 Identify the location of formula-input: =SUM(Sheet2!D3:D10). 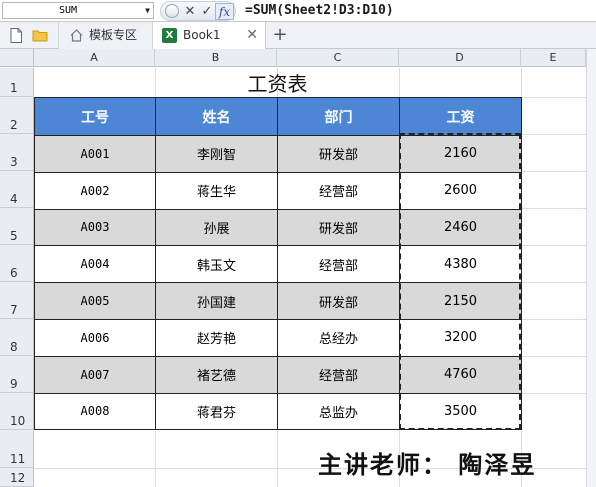
(319, 10).